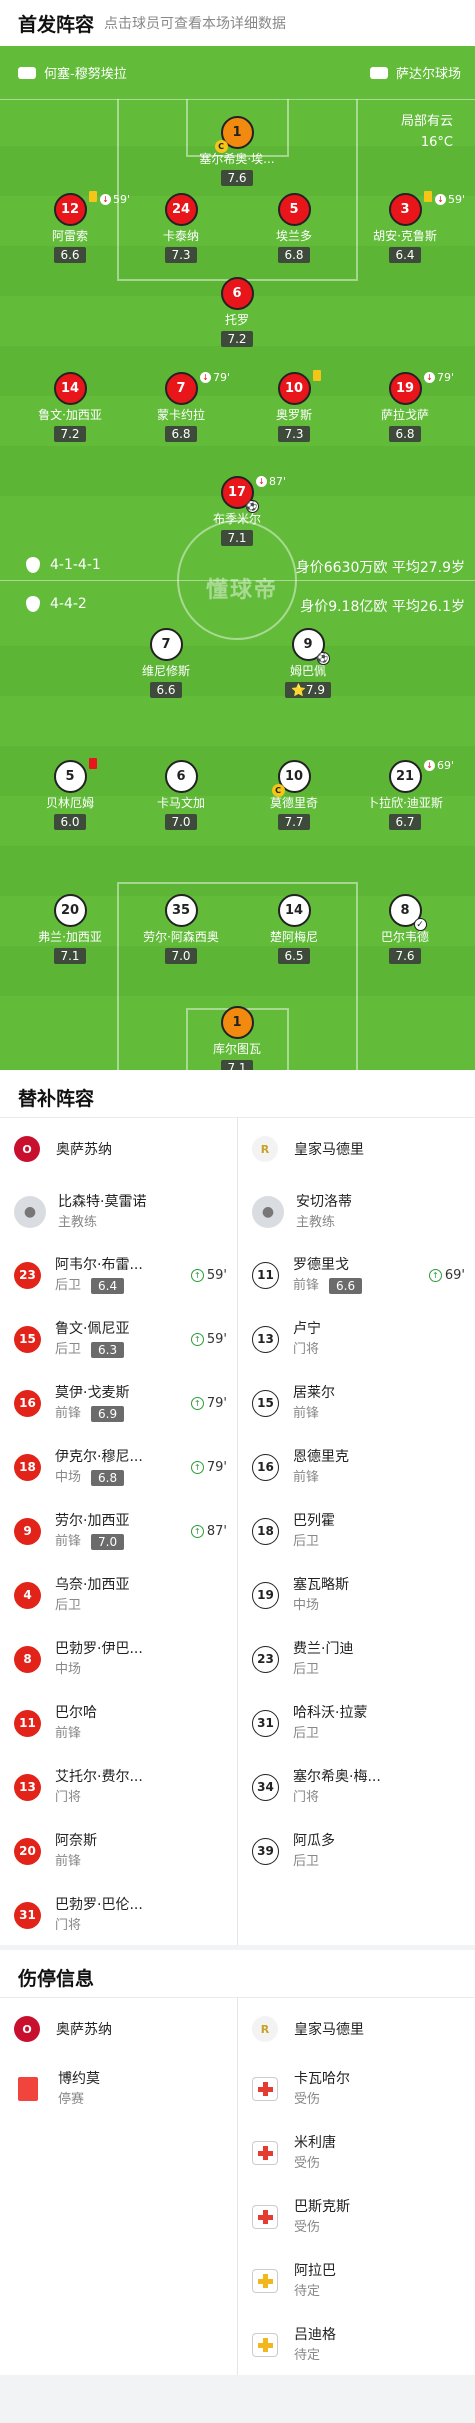 This screenshot has width=475, height=2423. Describe the element at coordinates (314, 1531) in the screenshot. I see `sub-info: 巴列霍 后卫` at that location.